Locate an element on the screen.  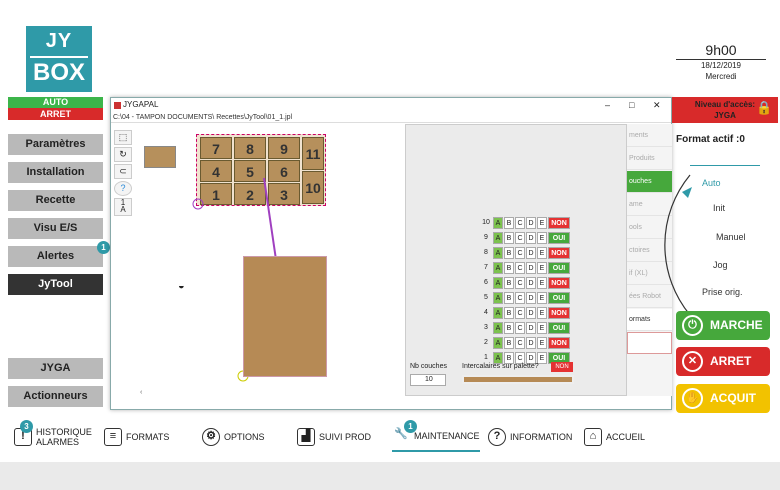
mode-jog: Jog is located at coordinates (720, 265).